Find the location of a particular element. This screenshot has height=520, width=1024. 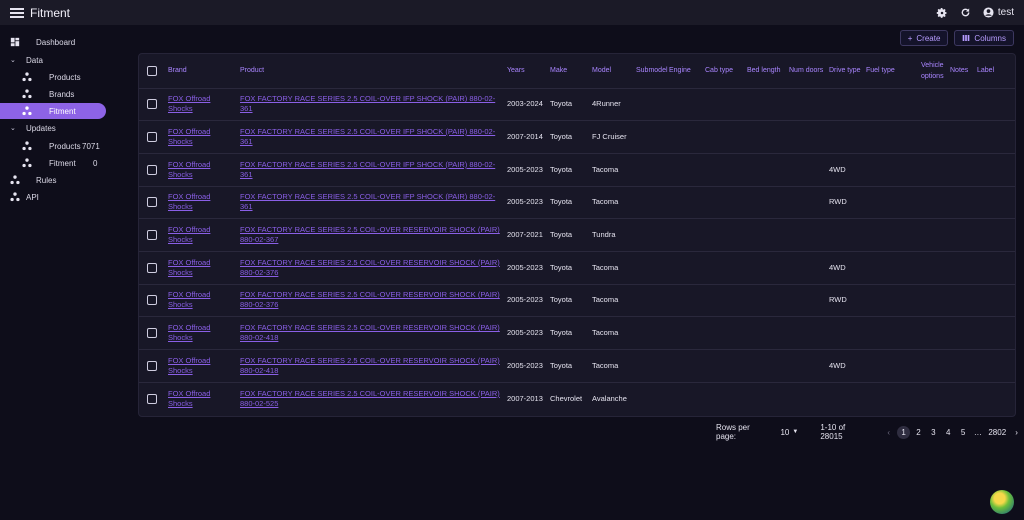

assistant-avatar-icon is located at coordinates (1002, 502).